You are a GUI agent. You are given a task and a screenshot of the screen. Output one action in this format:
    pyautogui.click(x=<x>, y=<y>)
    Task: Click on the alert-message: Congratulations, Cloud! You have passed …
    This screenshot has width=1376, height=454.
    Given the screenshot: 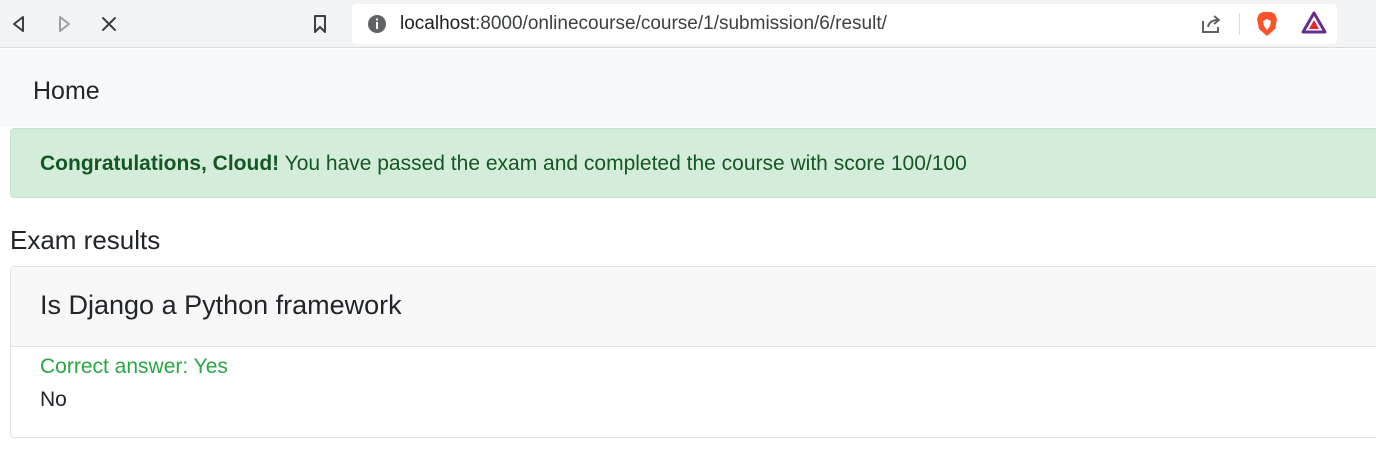 What is the action you would take?
    pyautogui.click(x=503, y=164)
    